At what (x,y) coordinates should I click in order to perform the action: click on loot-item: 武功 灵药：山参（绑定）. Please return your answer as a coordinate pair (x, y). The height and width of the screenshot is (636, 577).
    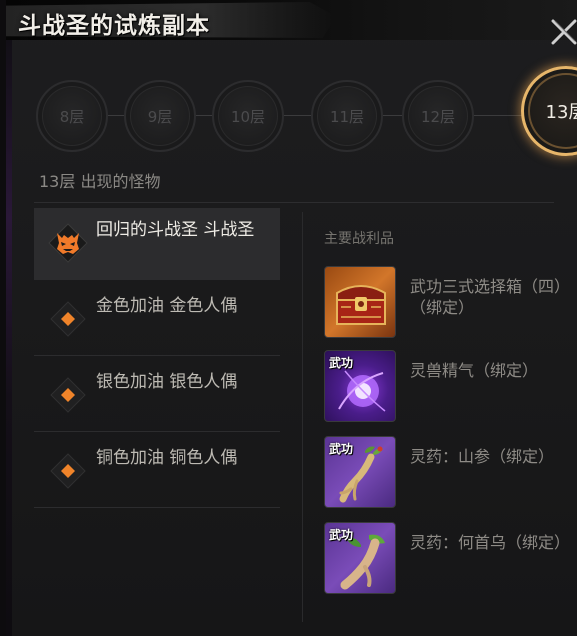
    Looking at the image, I should click on (444, 472).